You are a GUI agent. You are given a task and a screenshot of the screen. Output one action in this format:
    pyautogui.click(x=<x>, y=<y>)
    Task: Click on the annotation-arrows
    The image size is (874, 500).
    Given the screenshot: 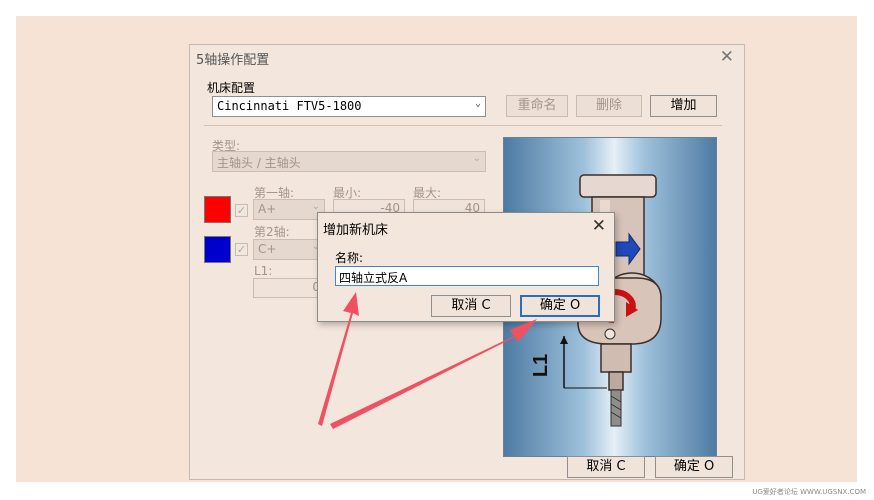 What is the action you would take?
    pyautogui.click(x=427, y=360)
    